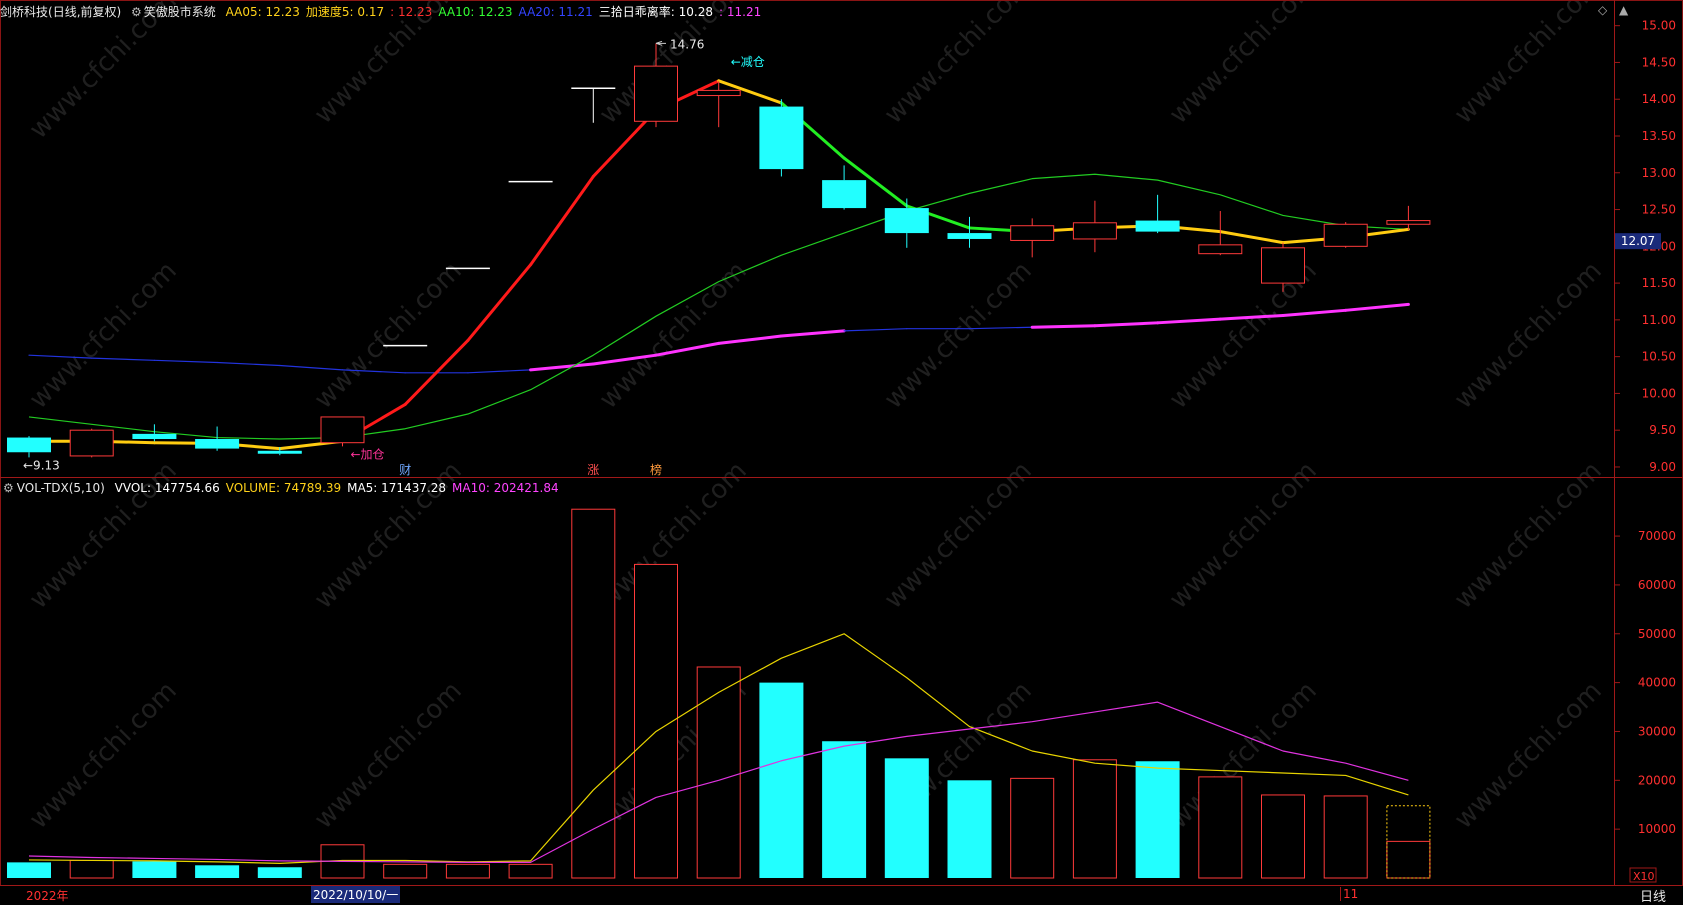 The image size is (1683, 905). Describe the element at coordinates (593, 469) in the screenshot. I see `event-marker: 涨` at that location.